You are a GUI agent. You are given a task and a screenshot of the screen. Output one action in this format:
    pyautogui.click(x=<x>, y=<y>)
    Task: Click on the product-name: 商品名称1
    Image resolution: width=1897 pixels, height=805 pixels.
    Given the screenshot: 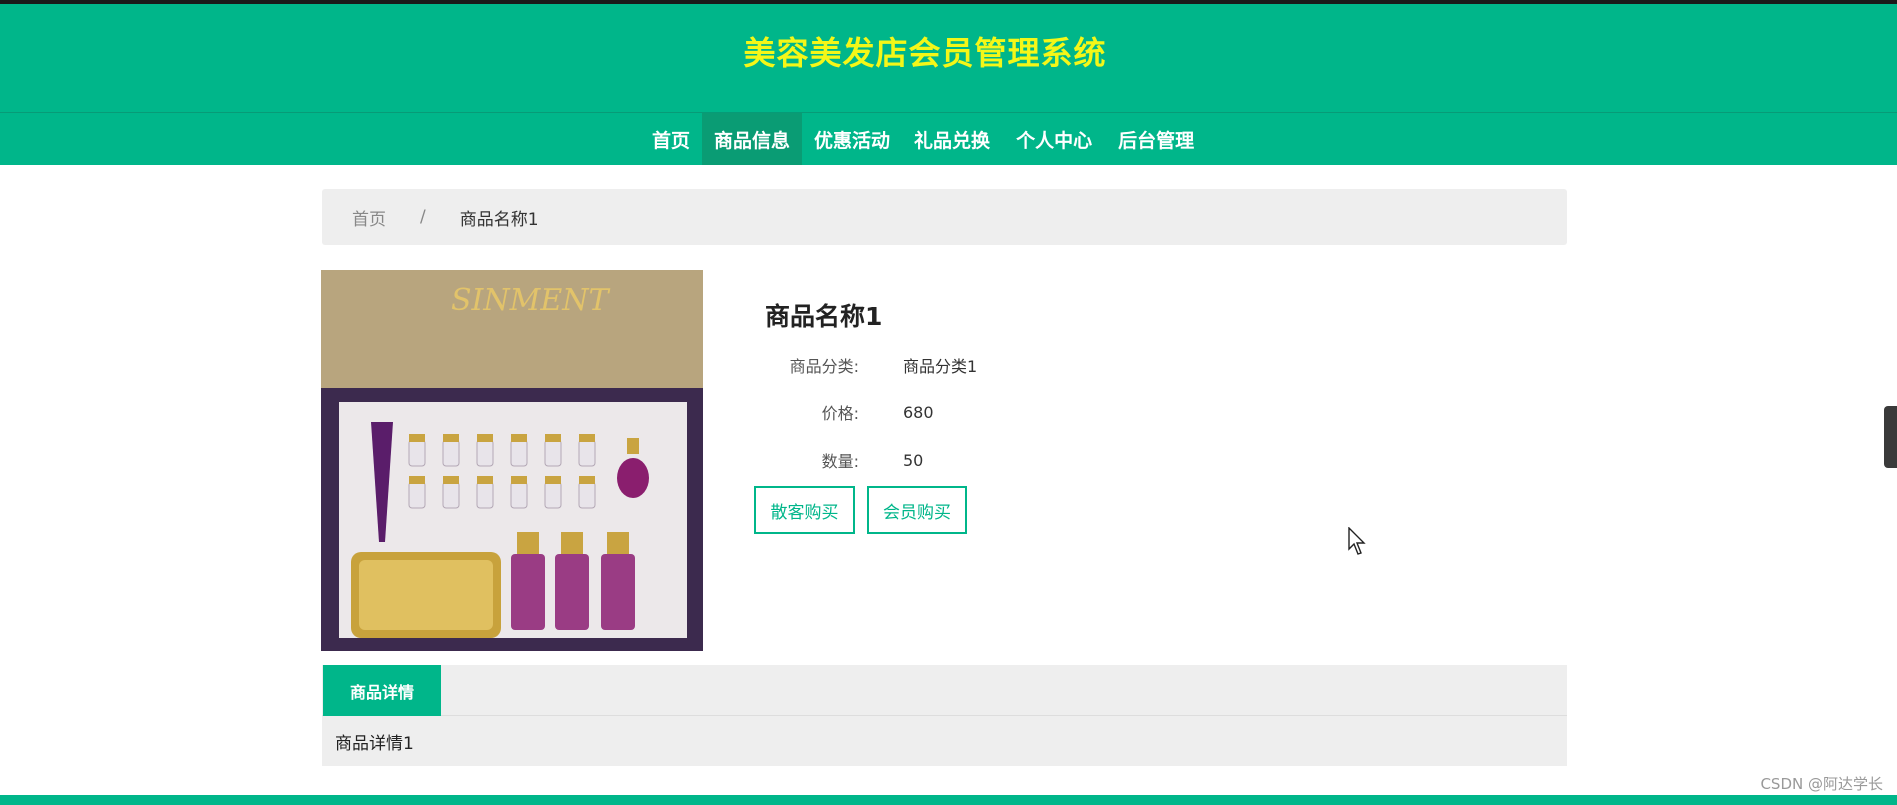 What is the action you would take?
    pyautogui.click(x=824, y=316)
    